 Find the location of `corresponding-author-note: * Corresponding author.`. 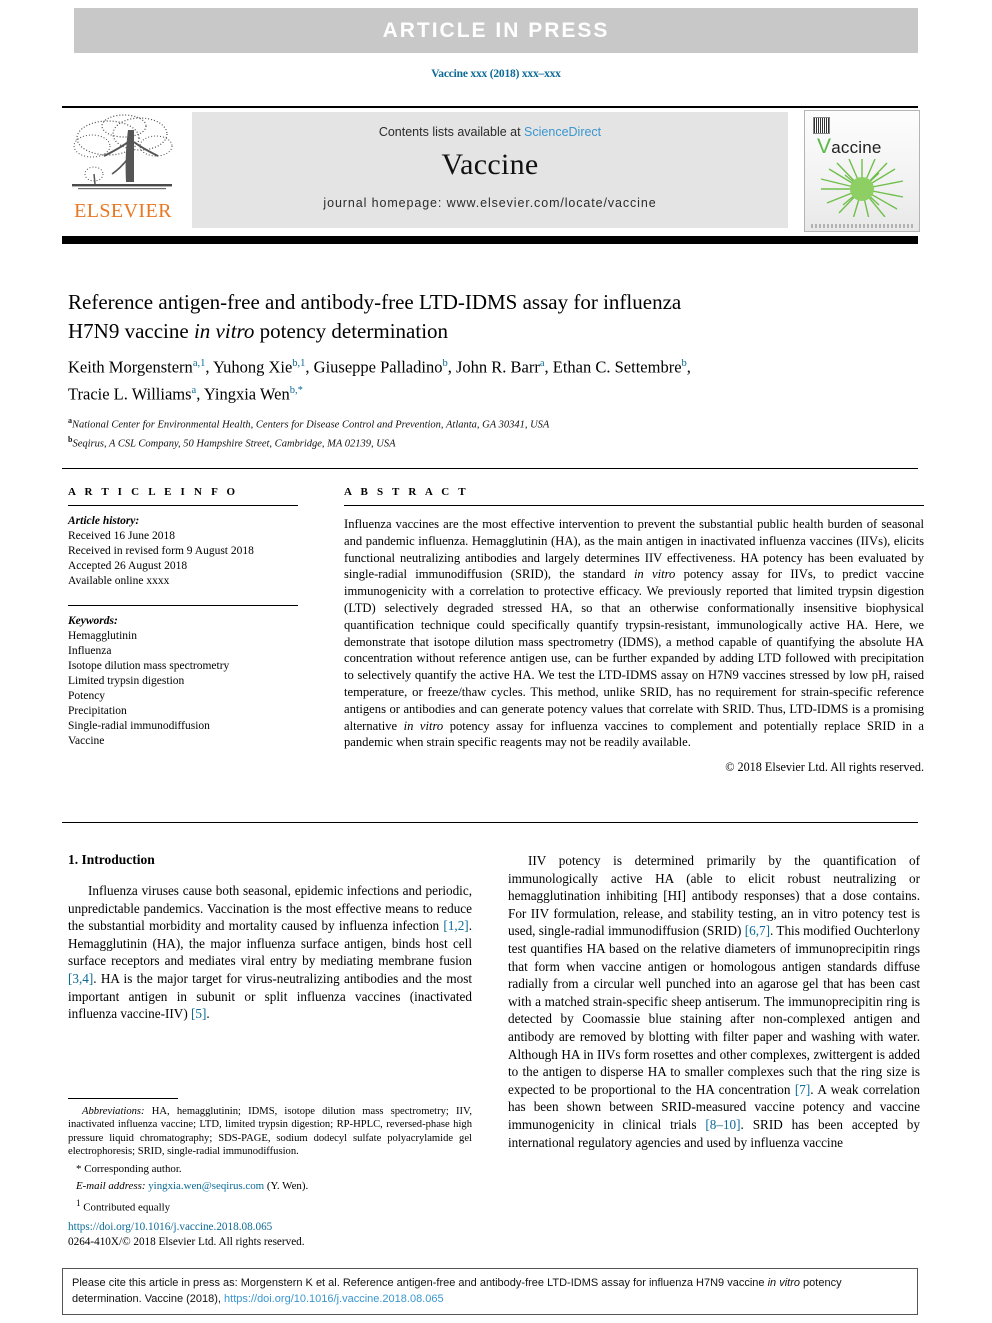

corresponding-author-note: * Corresponding author. is located at coordinates (270, 1169).